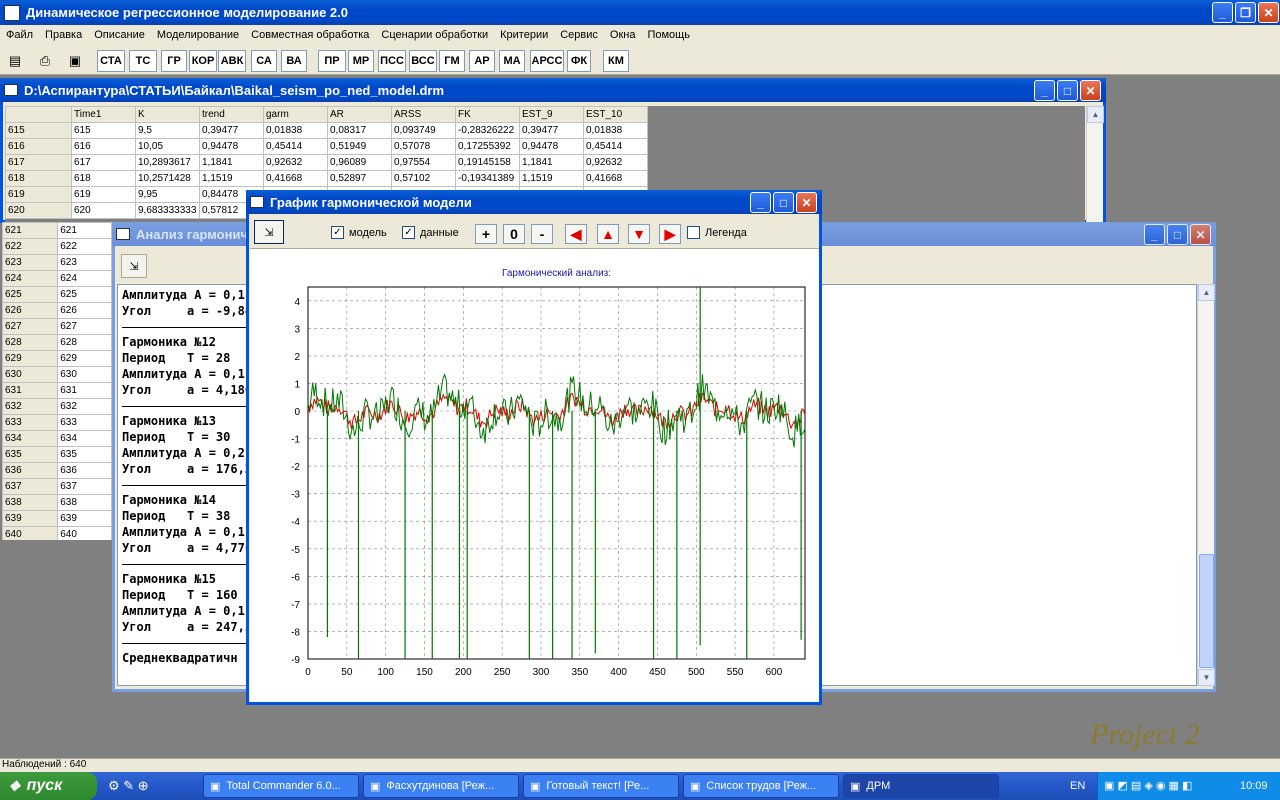  What do you see at coordinates (1200, 234) in the screenshot?
I see `analysis-window-close-button: ✕` at bounding box center [1200, 234].